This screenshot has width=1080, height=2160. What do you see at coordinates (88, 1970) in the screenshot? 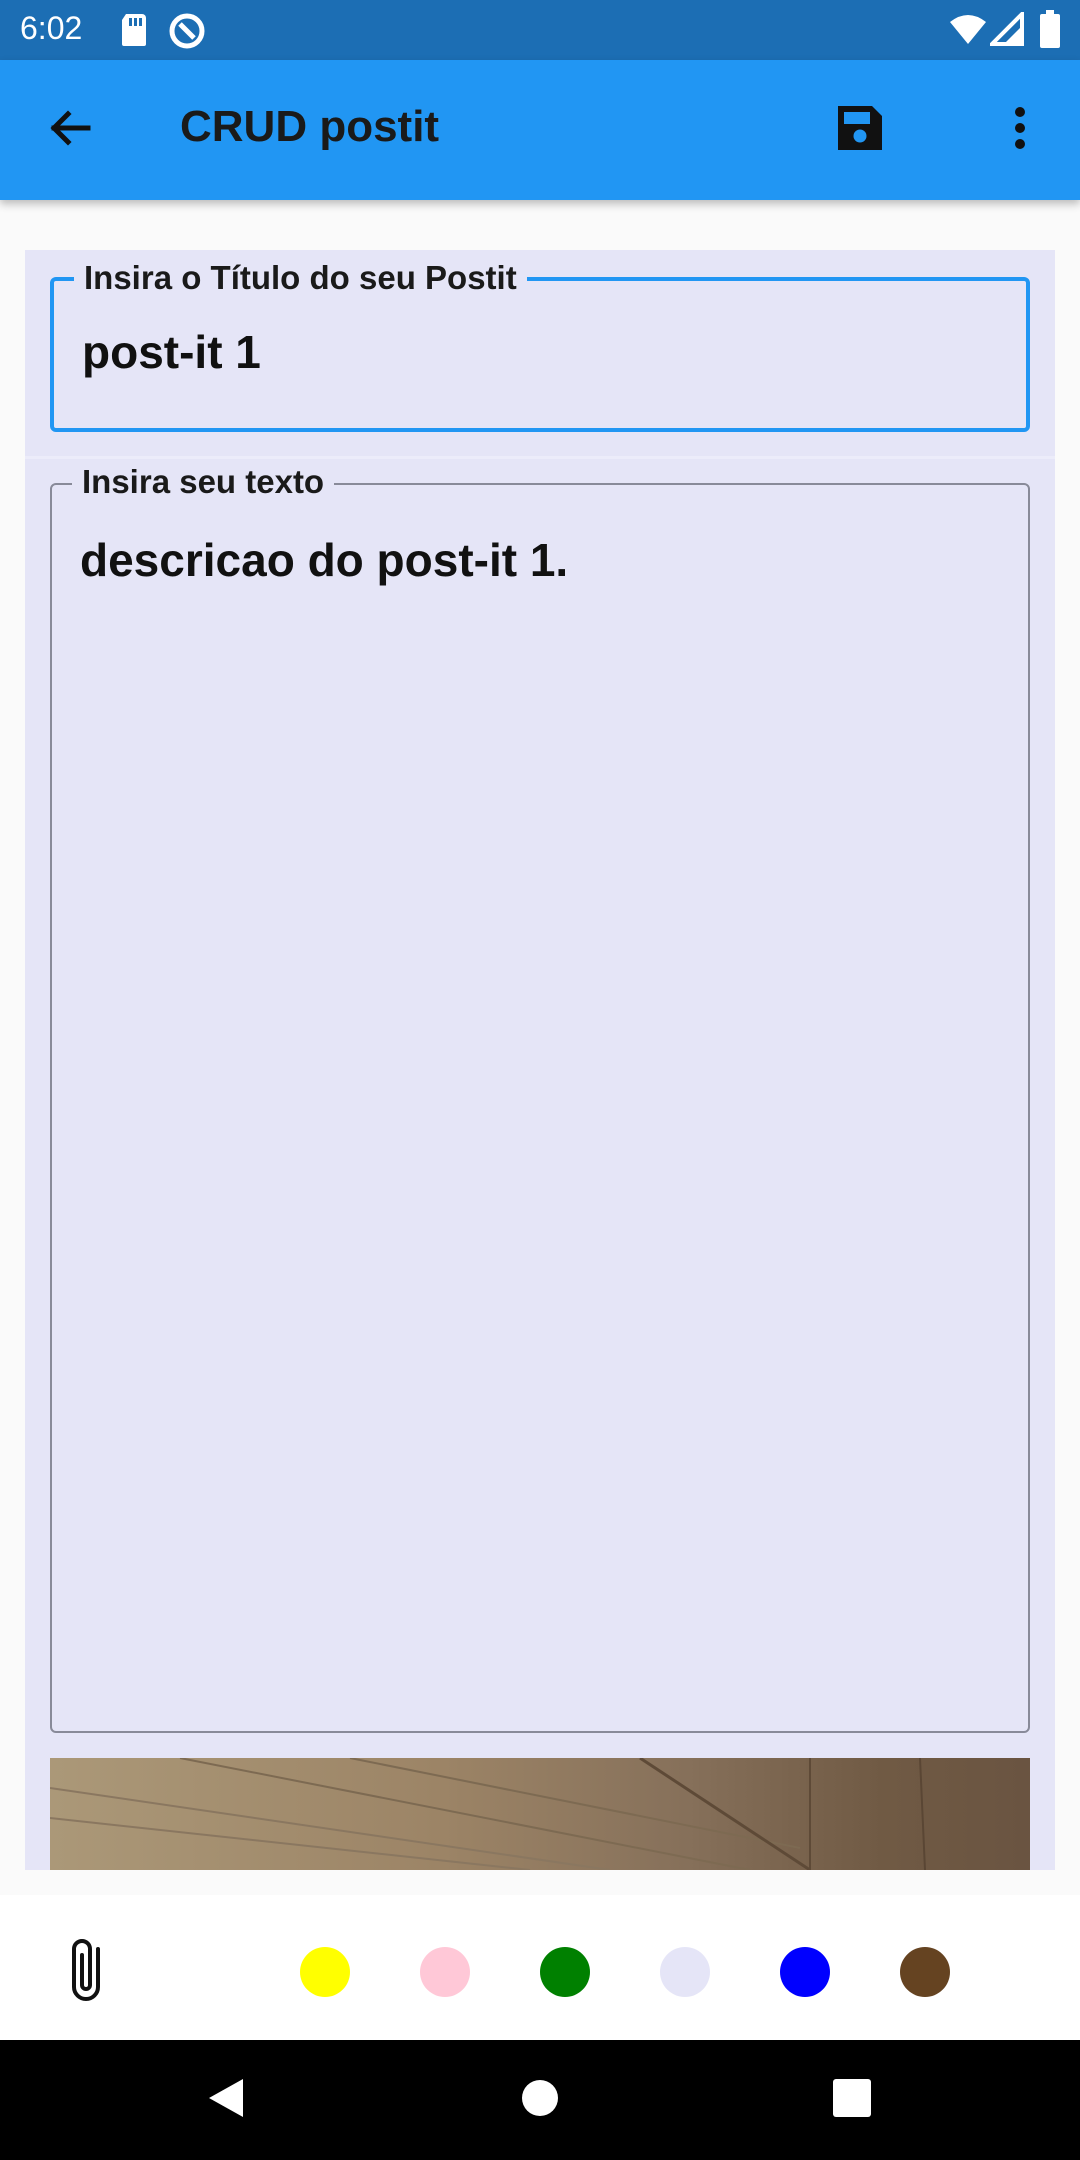
I see `attach-button` at bounding box center [88, 1970].